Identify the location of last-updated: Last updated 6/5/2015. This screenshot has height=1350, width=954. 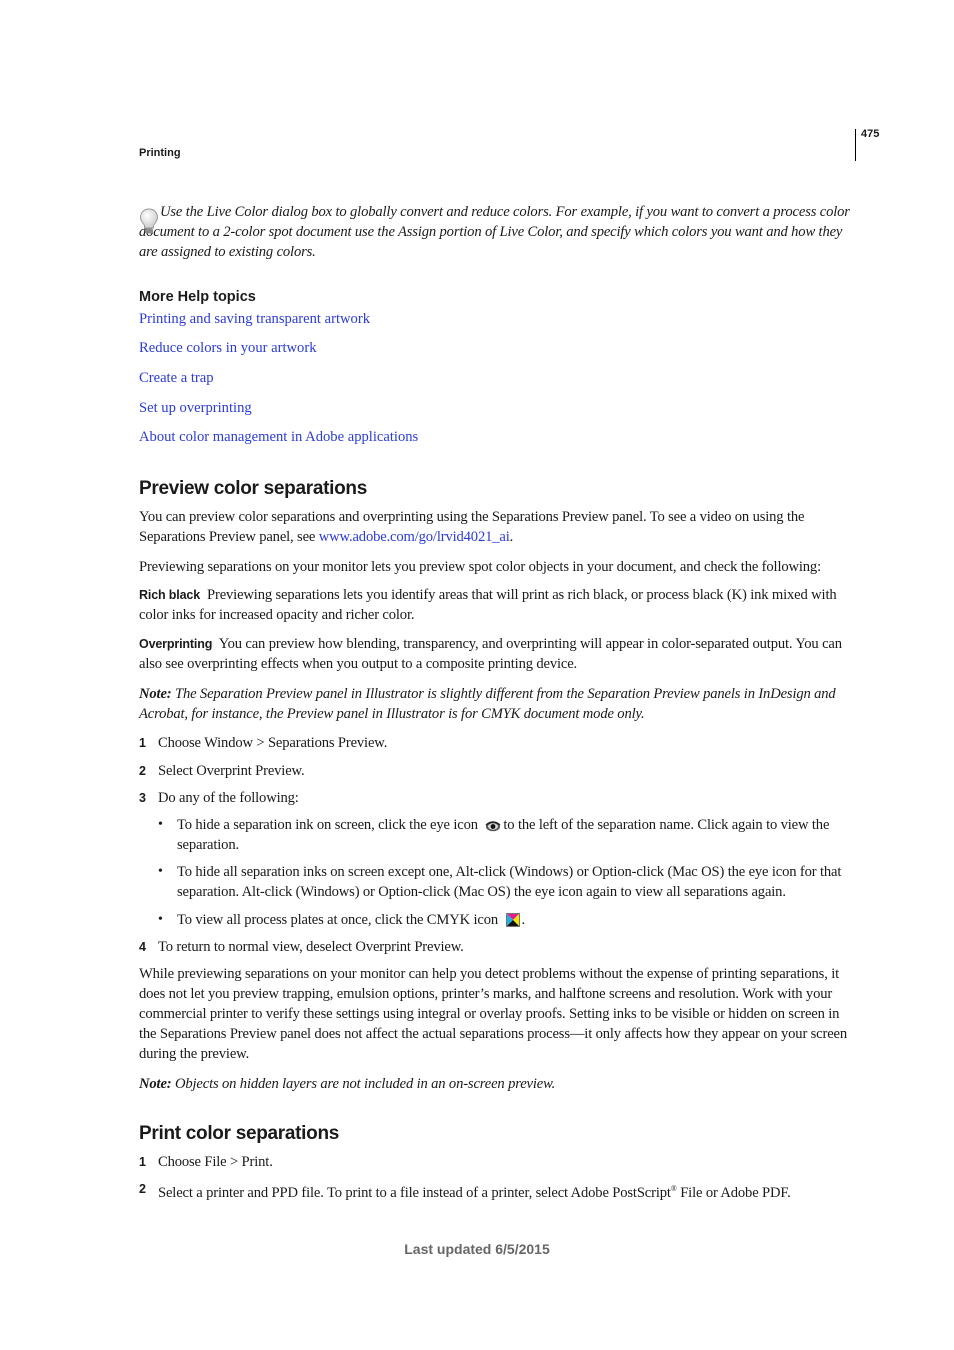
(477, 1249).